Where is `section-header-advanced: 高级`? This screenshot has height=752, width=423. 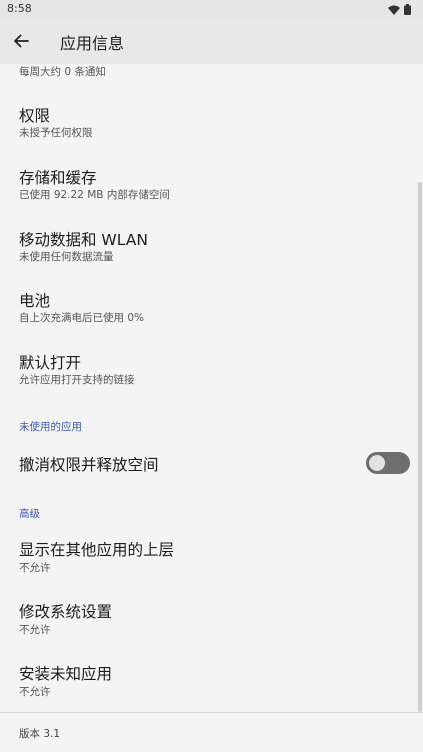
section-header-advanced: 高级 is located at coordinates (29, 514).